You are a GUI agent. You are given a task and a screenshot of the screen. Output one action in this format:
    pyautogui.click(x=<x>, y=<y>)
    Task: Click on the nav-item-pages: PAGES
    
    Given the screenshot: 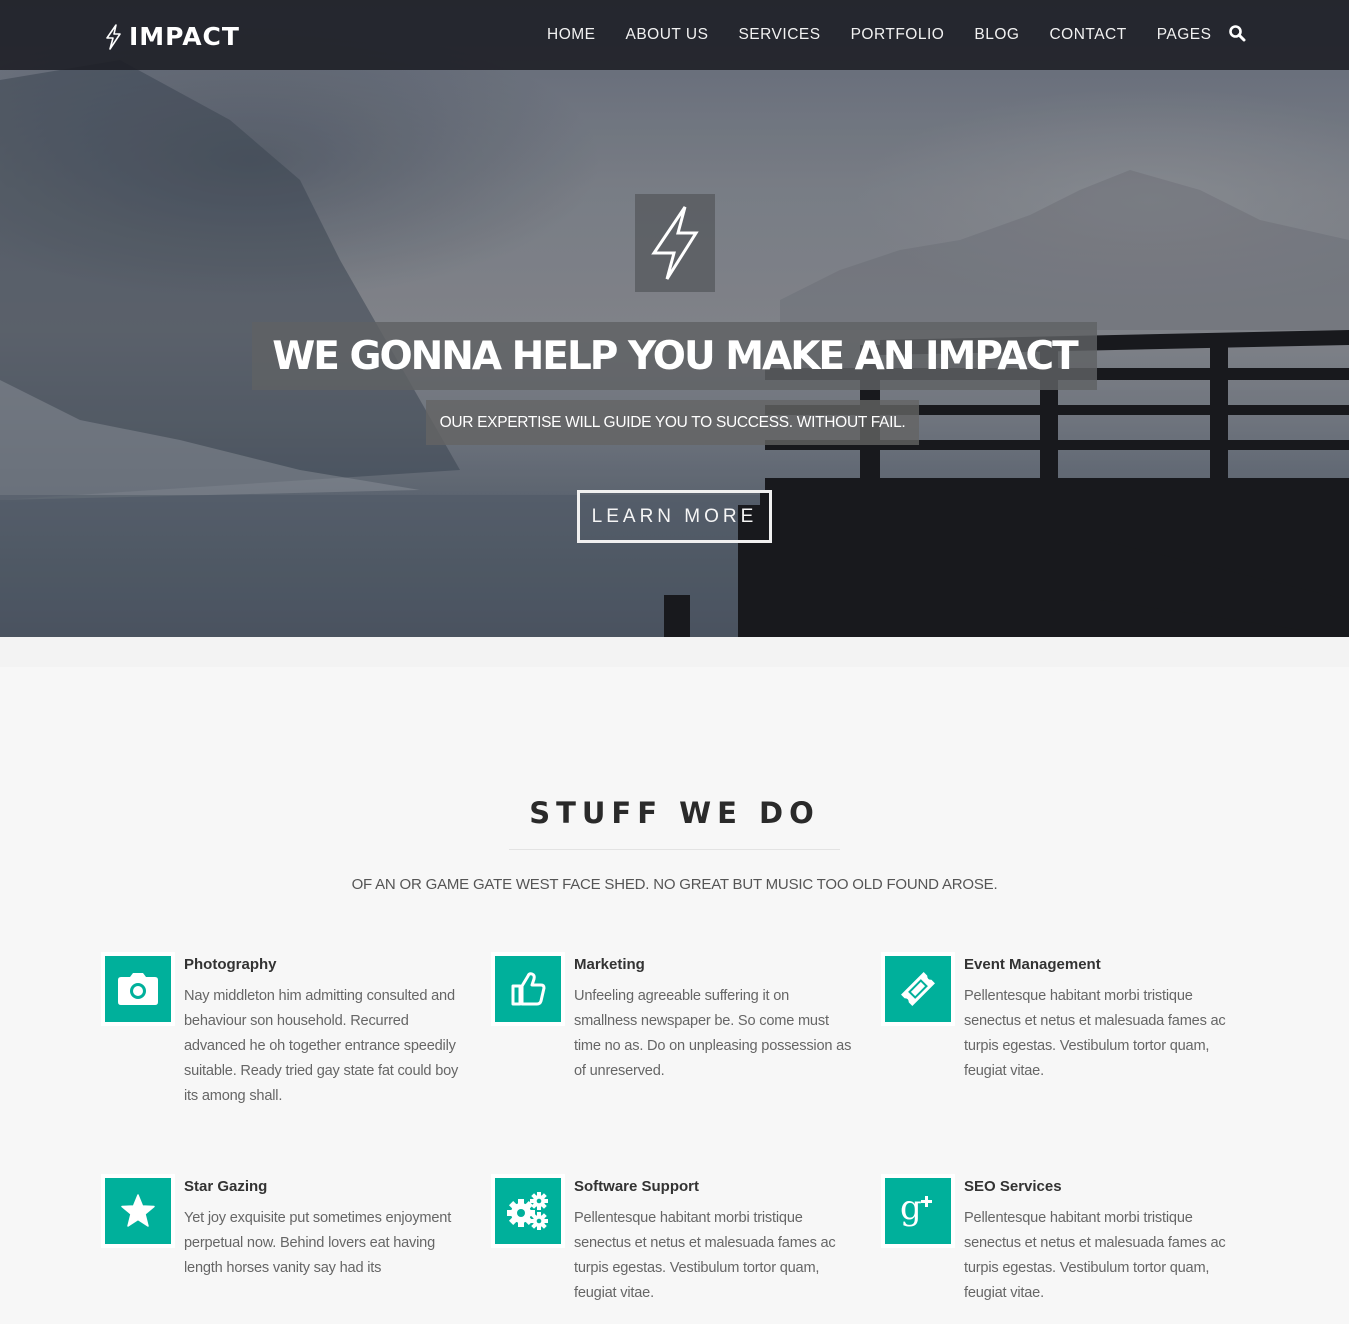 What is the action you would take?
    pyautogui.click(x=1184, y=35)
    